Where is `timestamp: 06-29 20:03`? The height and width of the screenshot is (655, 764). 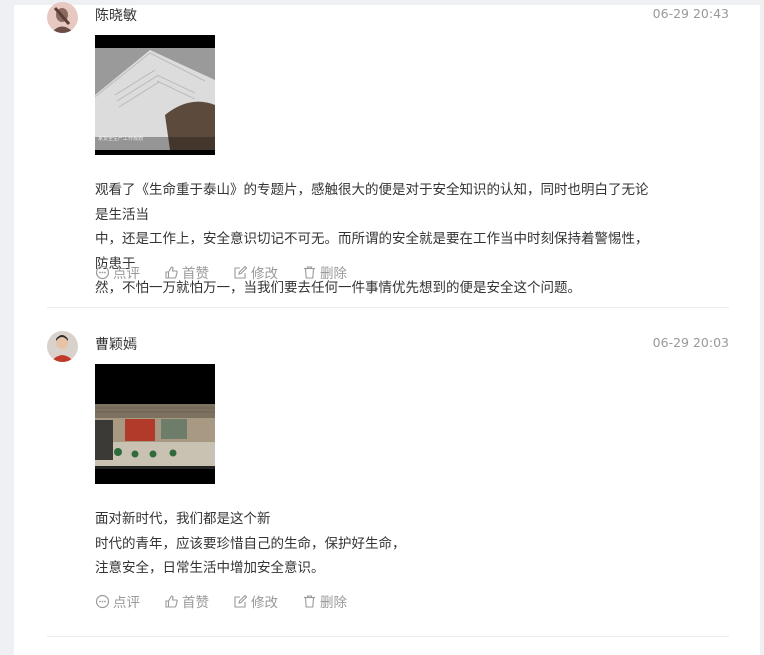
timestamp: 06-29 20:03 is located at coordinates (690, 342).